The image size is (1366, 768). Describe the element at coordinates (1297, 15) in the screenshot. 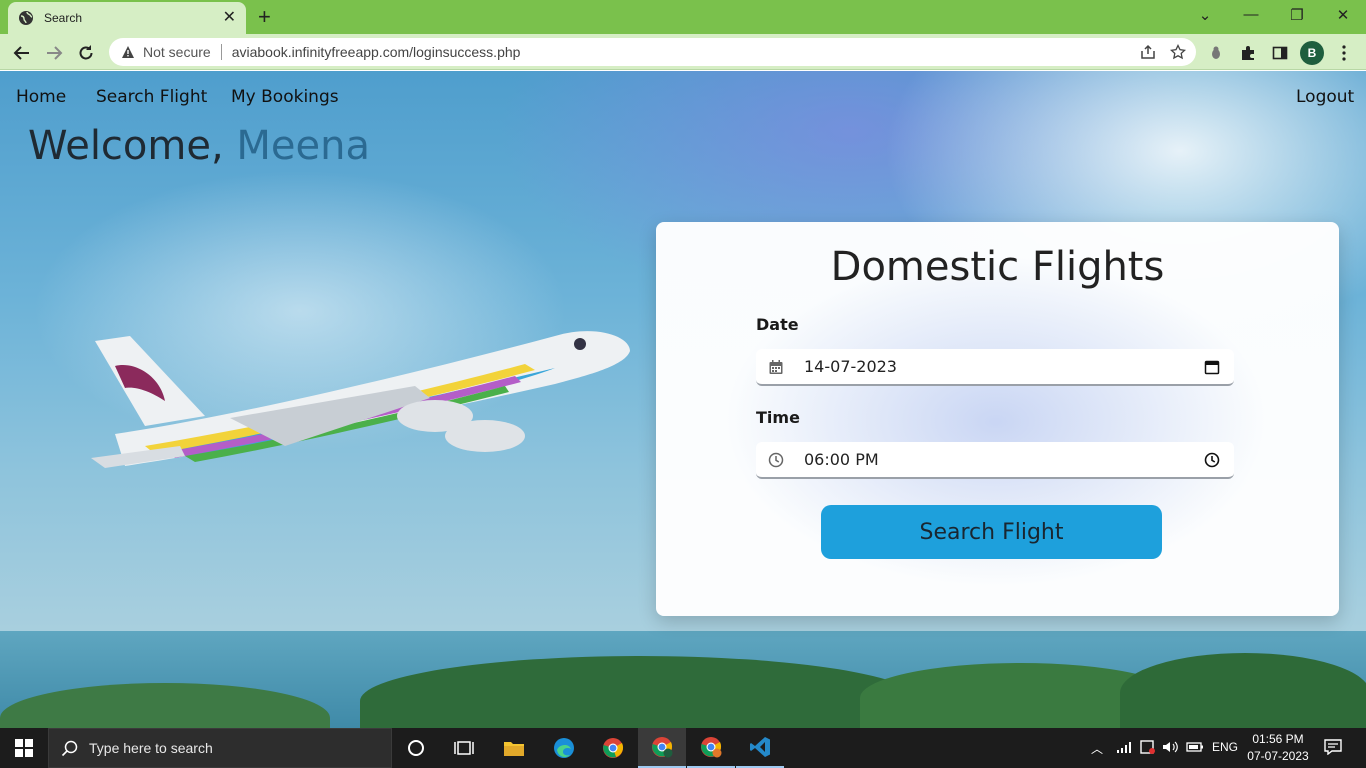

I see `restore-icon: ❐` at that location.